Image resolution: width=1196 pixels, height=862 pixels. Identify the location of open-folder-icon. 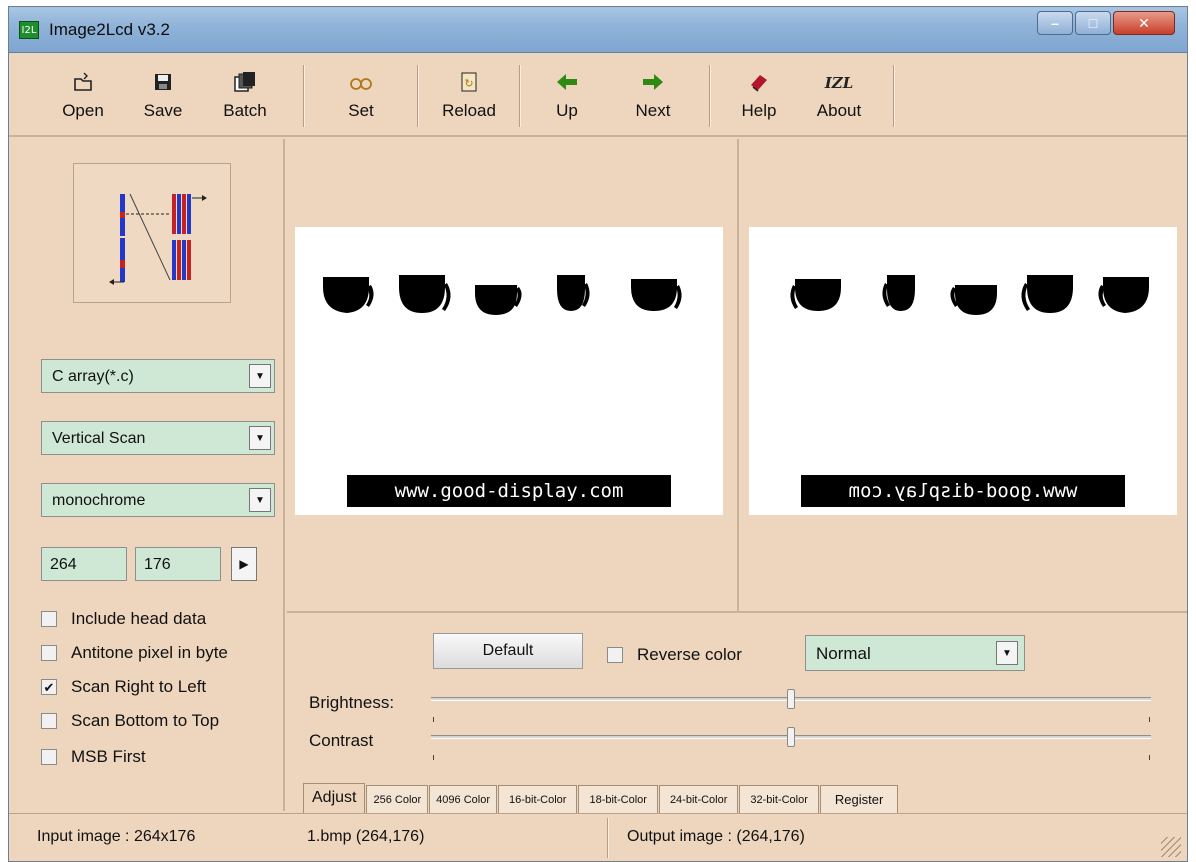
(83, 83).